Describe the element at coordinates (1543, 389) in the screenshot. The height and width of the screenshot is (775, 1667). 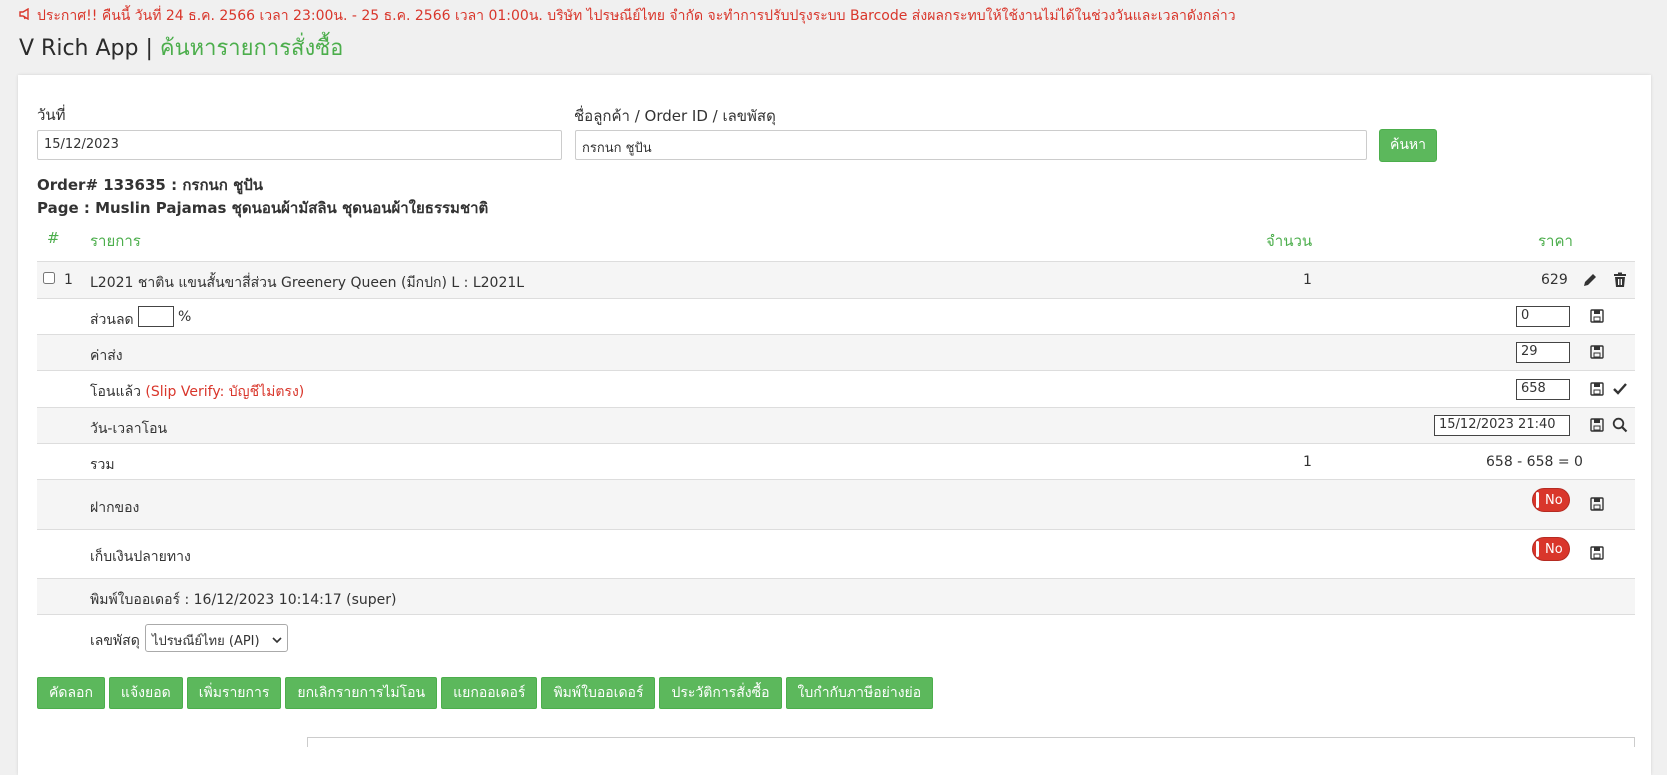
I see `paid-amount-input: 658` at that location.